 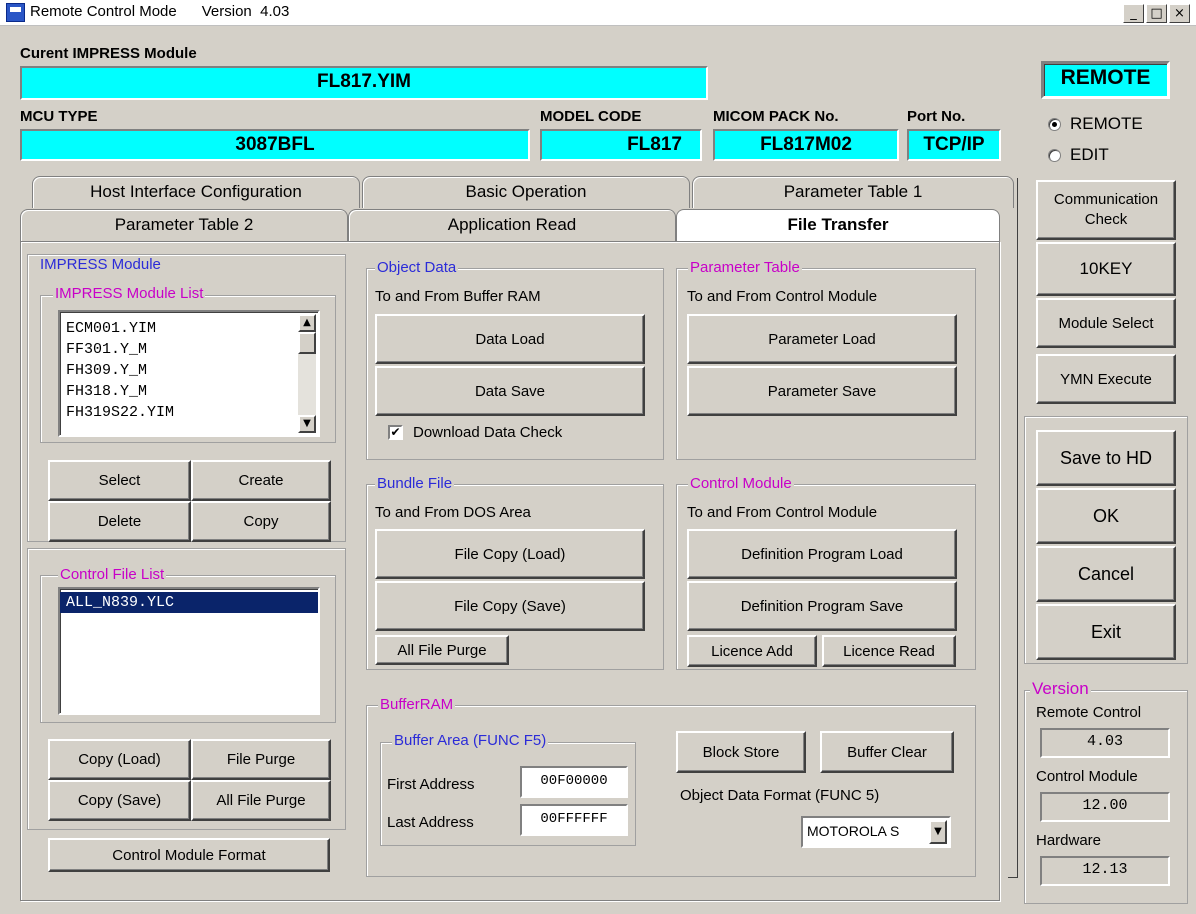 What do you see at coordinates (189, 651) in the screenshot?
I see `control-file-list: ALL_N839.YLC` at bounding box center [189, 651].